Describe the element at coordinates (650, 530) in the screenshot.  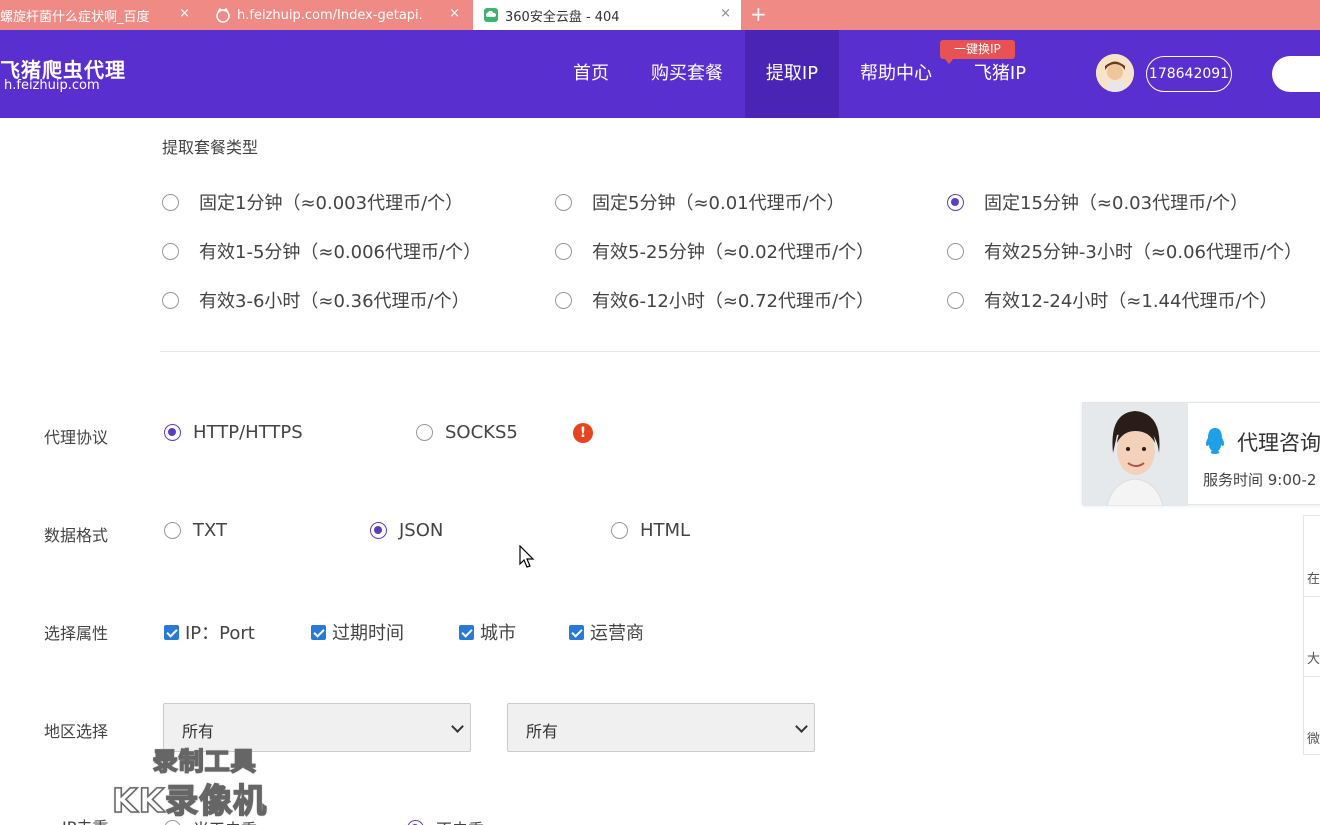
I see `format-option-html: HTML` at that location.